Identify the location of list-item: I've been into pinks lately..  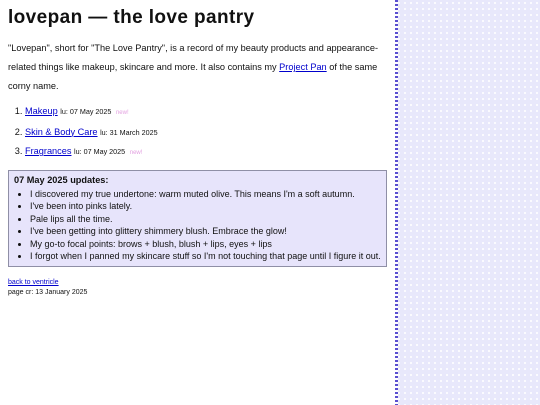
(205, 206).